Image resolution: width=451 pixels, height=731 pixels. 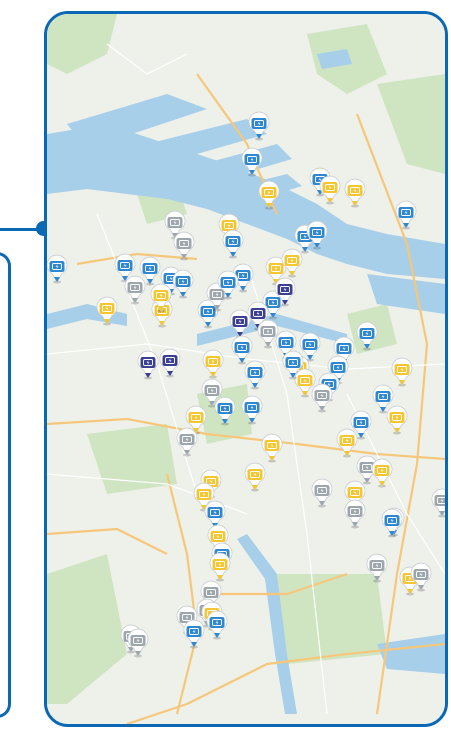 I want to click on pin-color-badge, so click(x=439, y=500).